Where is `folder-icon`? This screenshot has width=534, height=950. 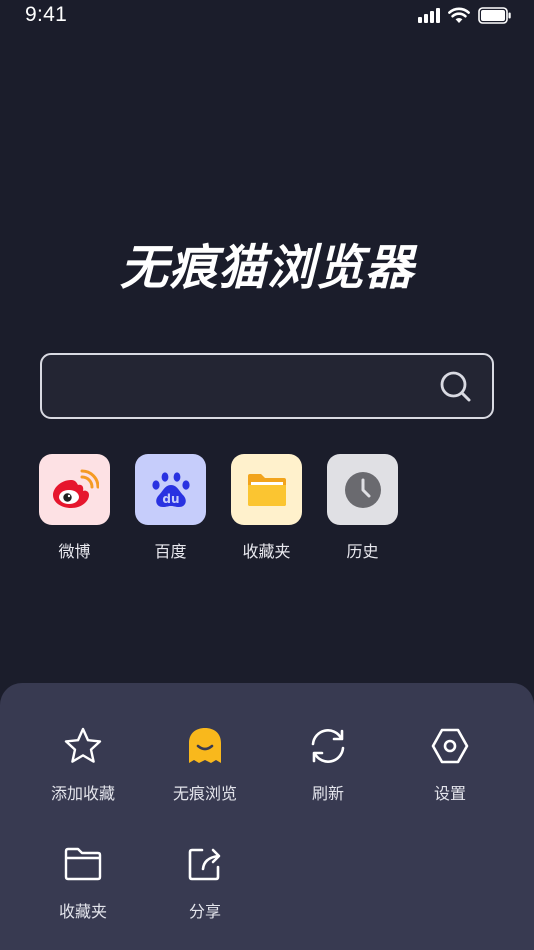 folder-icon is located at coordinates (266, 489).